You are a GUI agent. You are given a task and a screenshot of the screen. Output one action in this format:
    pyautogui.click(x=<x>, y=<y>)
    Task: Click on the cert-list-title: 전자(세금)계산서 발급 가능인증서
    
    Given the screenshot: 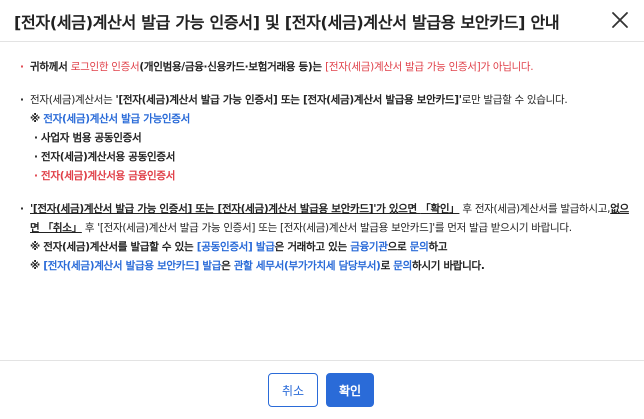 What is the action you would take?
    pyautogui.click(x=117, y=119)
    